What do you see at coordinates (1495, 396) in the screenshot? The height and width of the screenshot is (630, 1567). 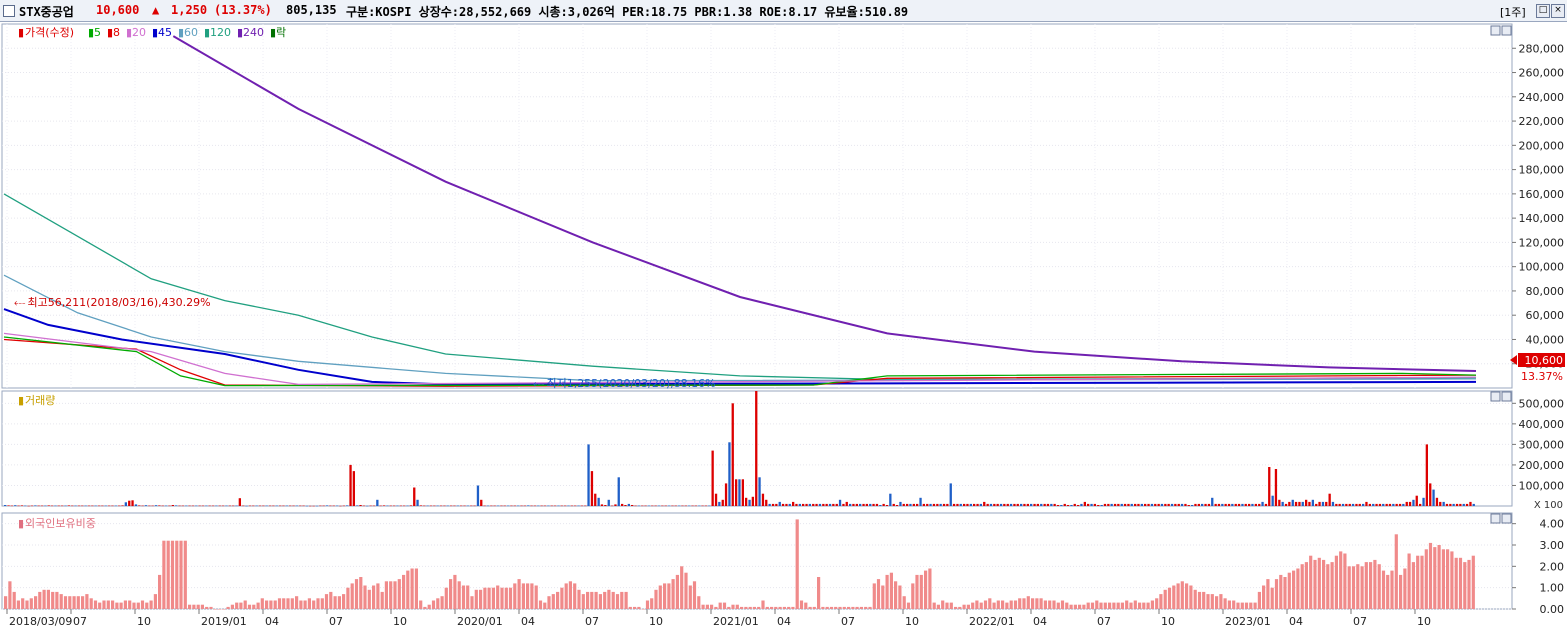 I see `volume-panel-minimize-icon` at bounding box center [1495, 396].